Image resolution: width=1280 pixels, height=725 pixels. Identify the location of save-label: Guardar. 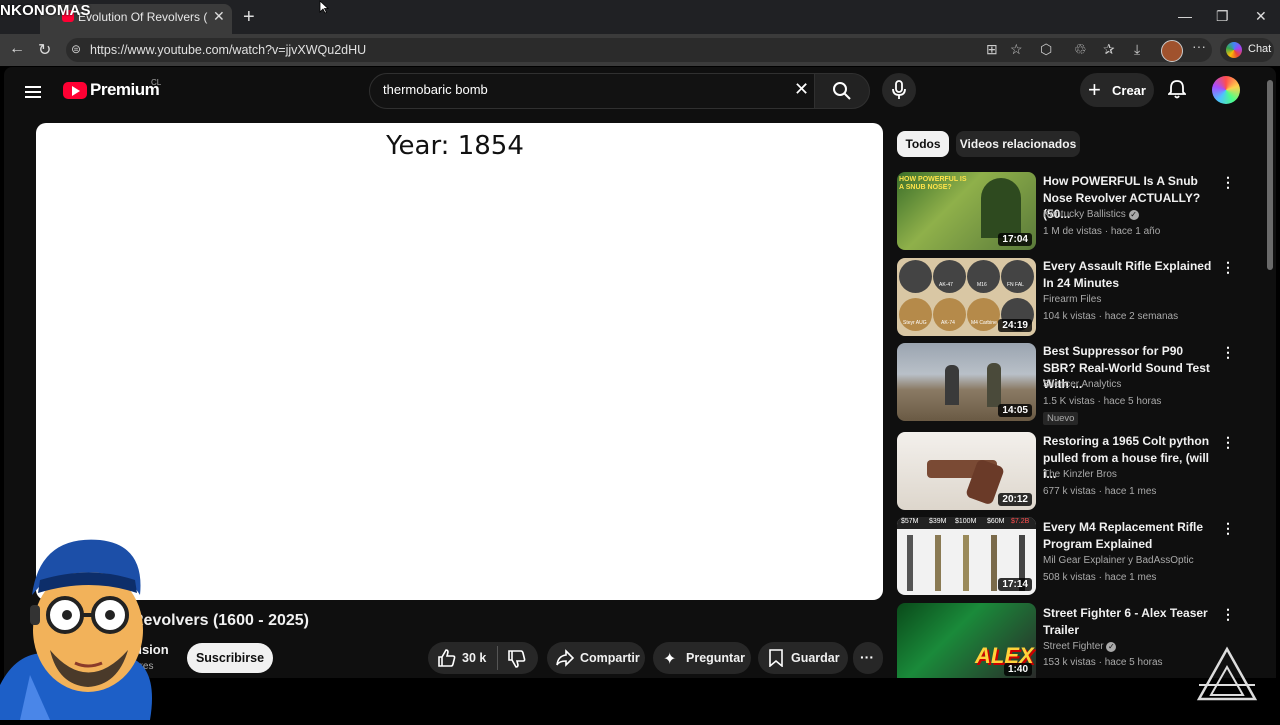
(815, 658).